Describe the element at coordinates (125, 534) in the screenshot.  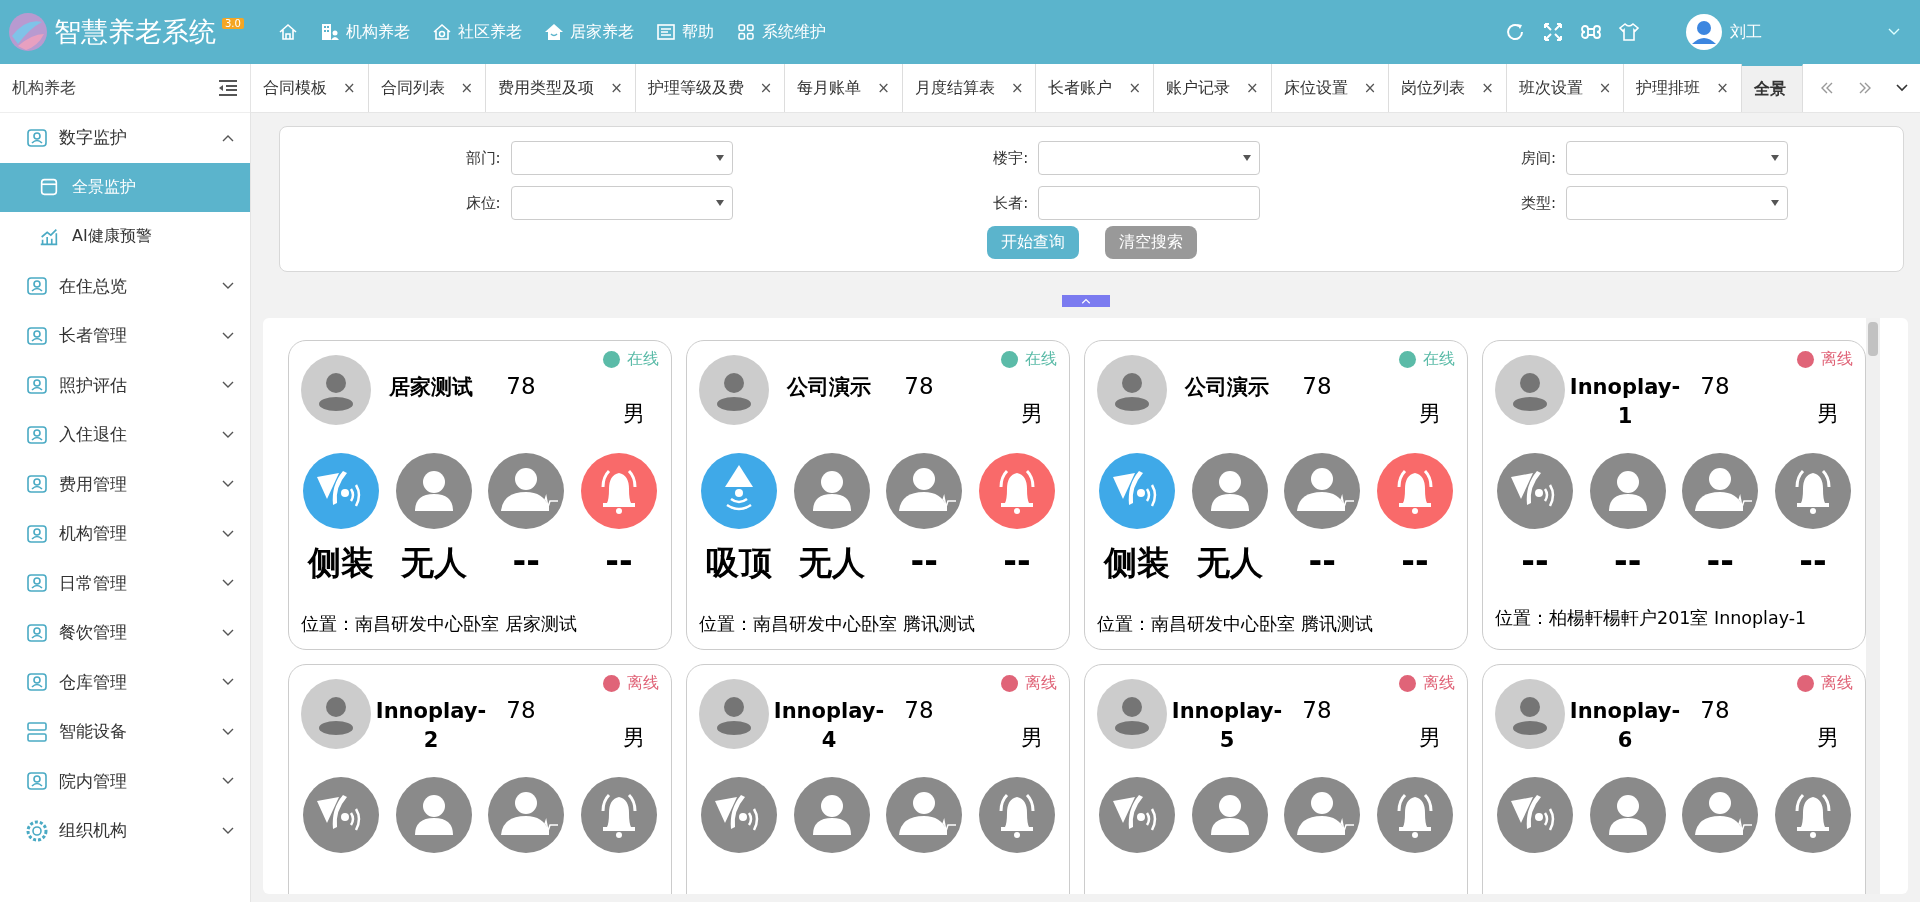
I see `sidebar-item: 机构管理` at that location.